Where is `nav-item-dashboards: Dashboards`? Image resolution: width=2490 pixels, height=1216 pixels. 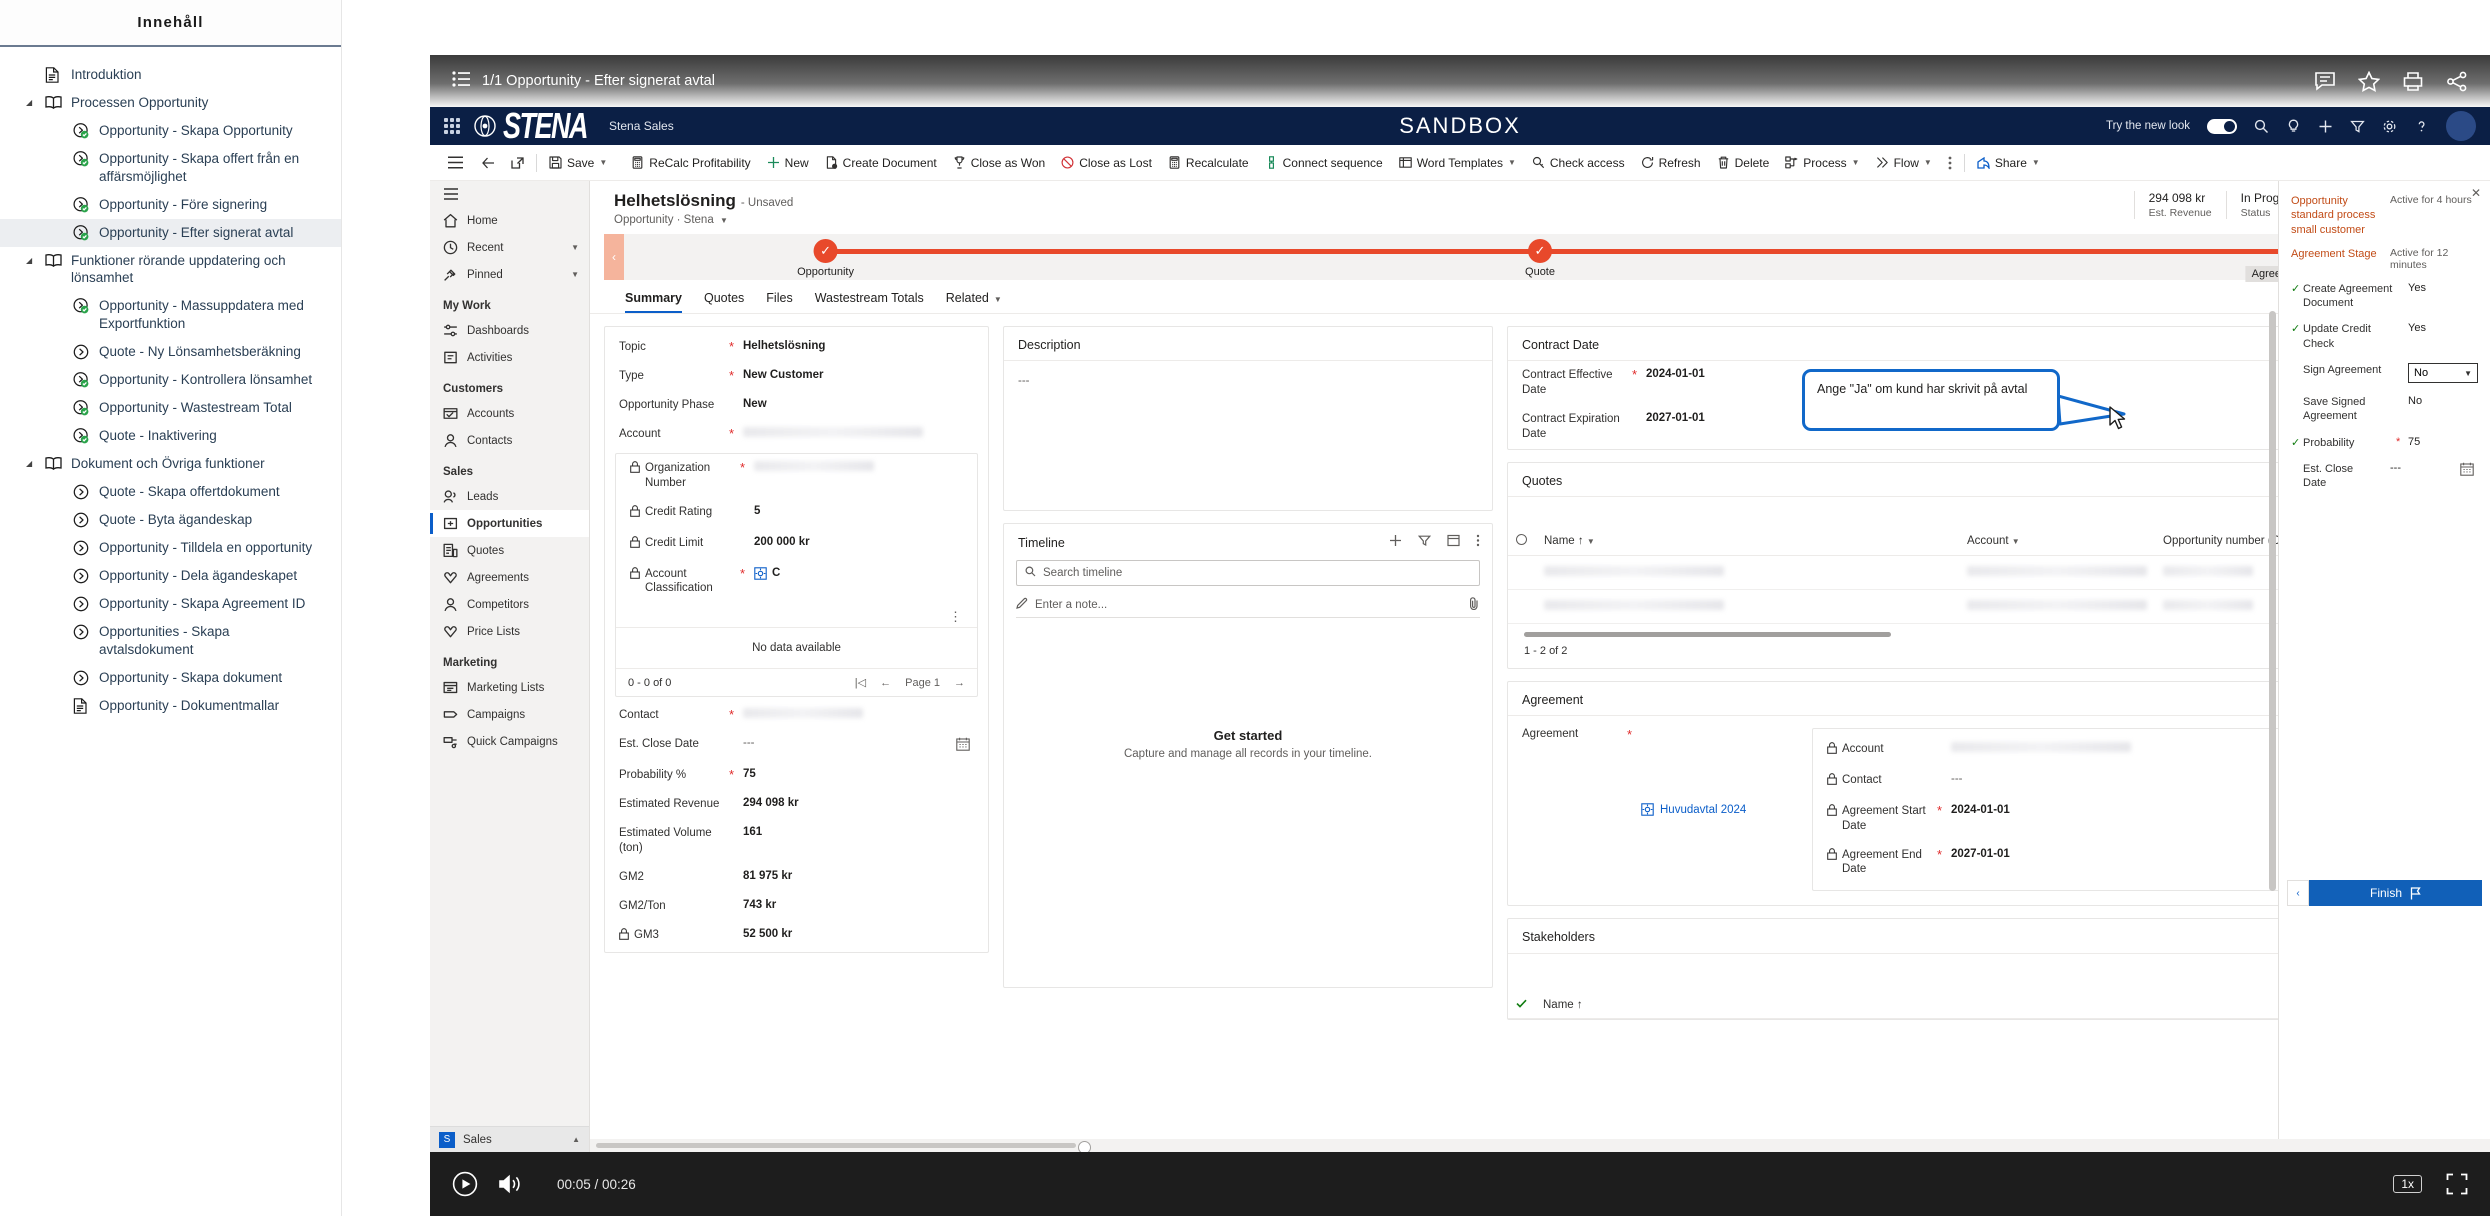 nav-item-dashboards: Dashboards is located at coordinates (509, 330).